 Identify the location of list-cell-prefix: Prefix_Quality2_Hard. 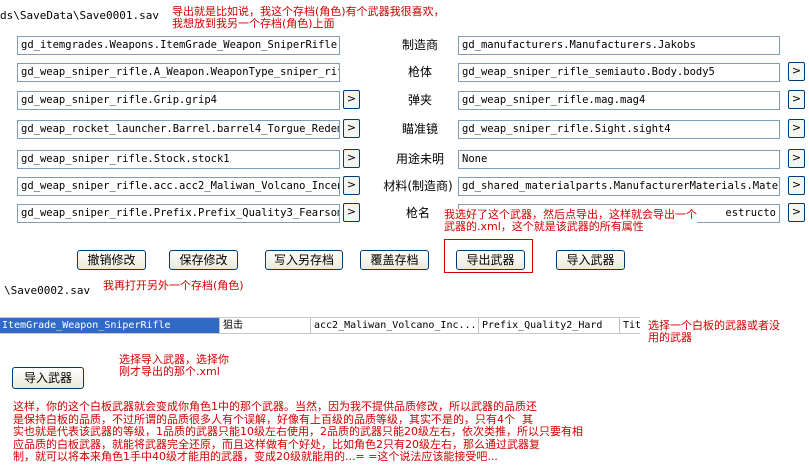
(550, 325).